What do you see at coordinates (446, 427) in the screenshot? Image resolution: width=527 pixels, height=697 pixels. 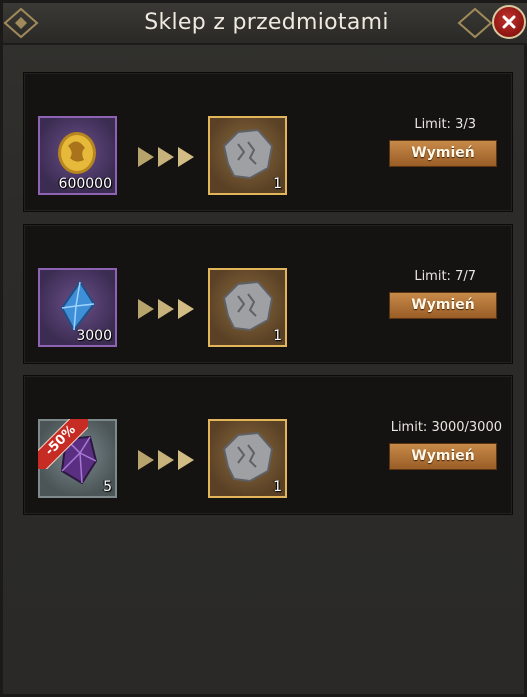 I see `limit-text: Limit: 3000/3000` at bounding box center [446, 427].